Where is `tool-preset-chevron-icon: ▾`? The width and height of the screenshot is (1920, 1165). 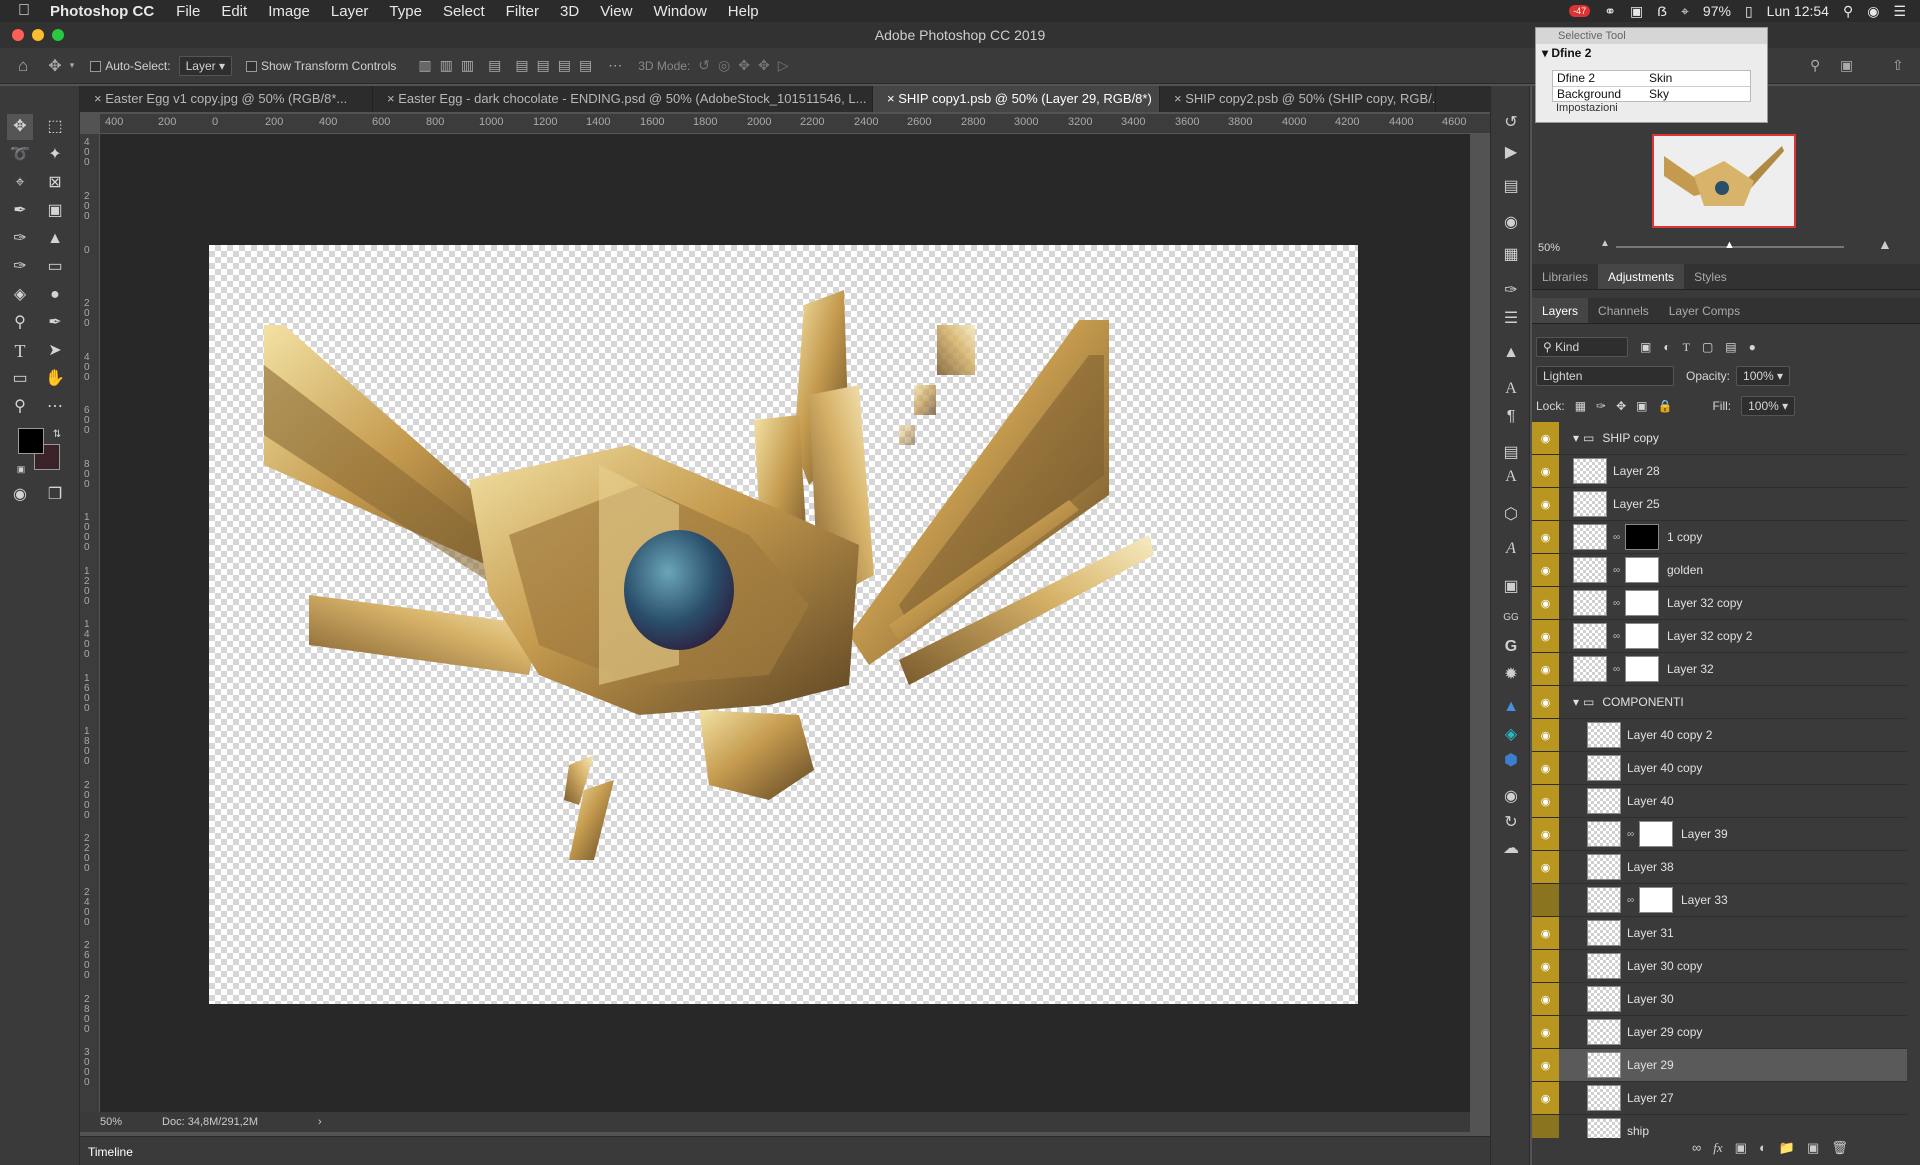
tool-preset-chevron-icon: ▾ is located at coordinates (72, 65).